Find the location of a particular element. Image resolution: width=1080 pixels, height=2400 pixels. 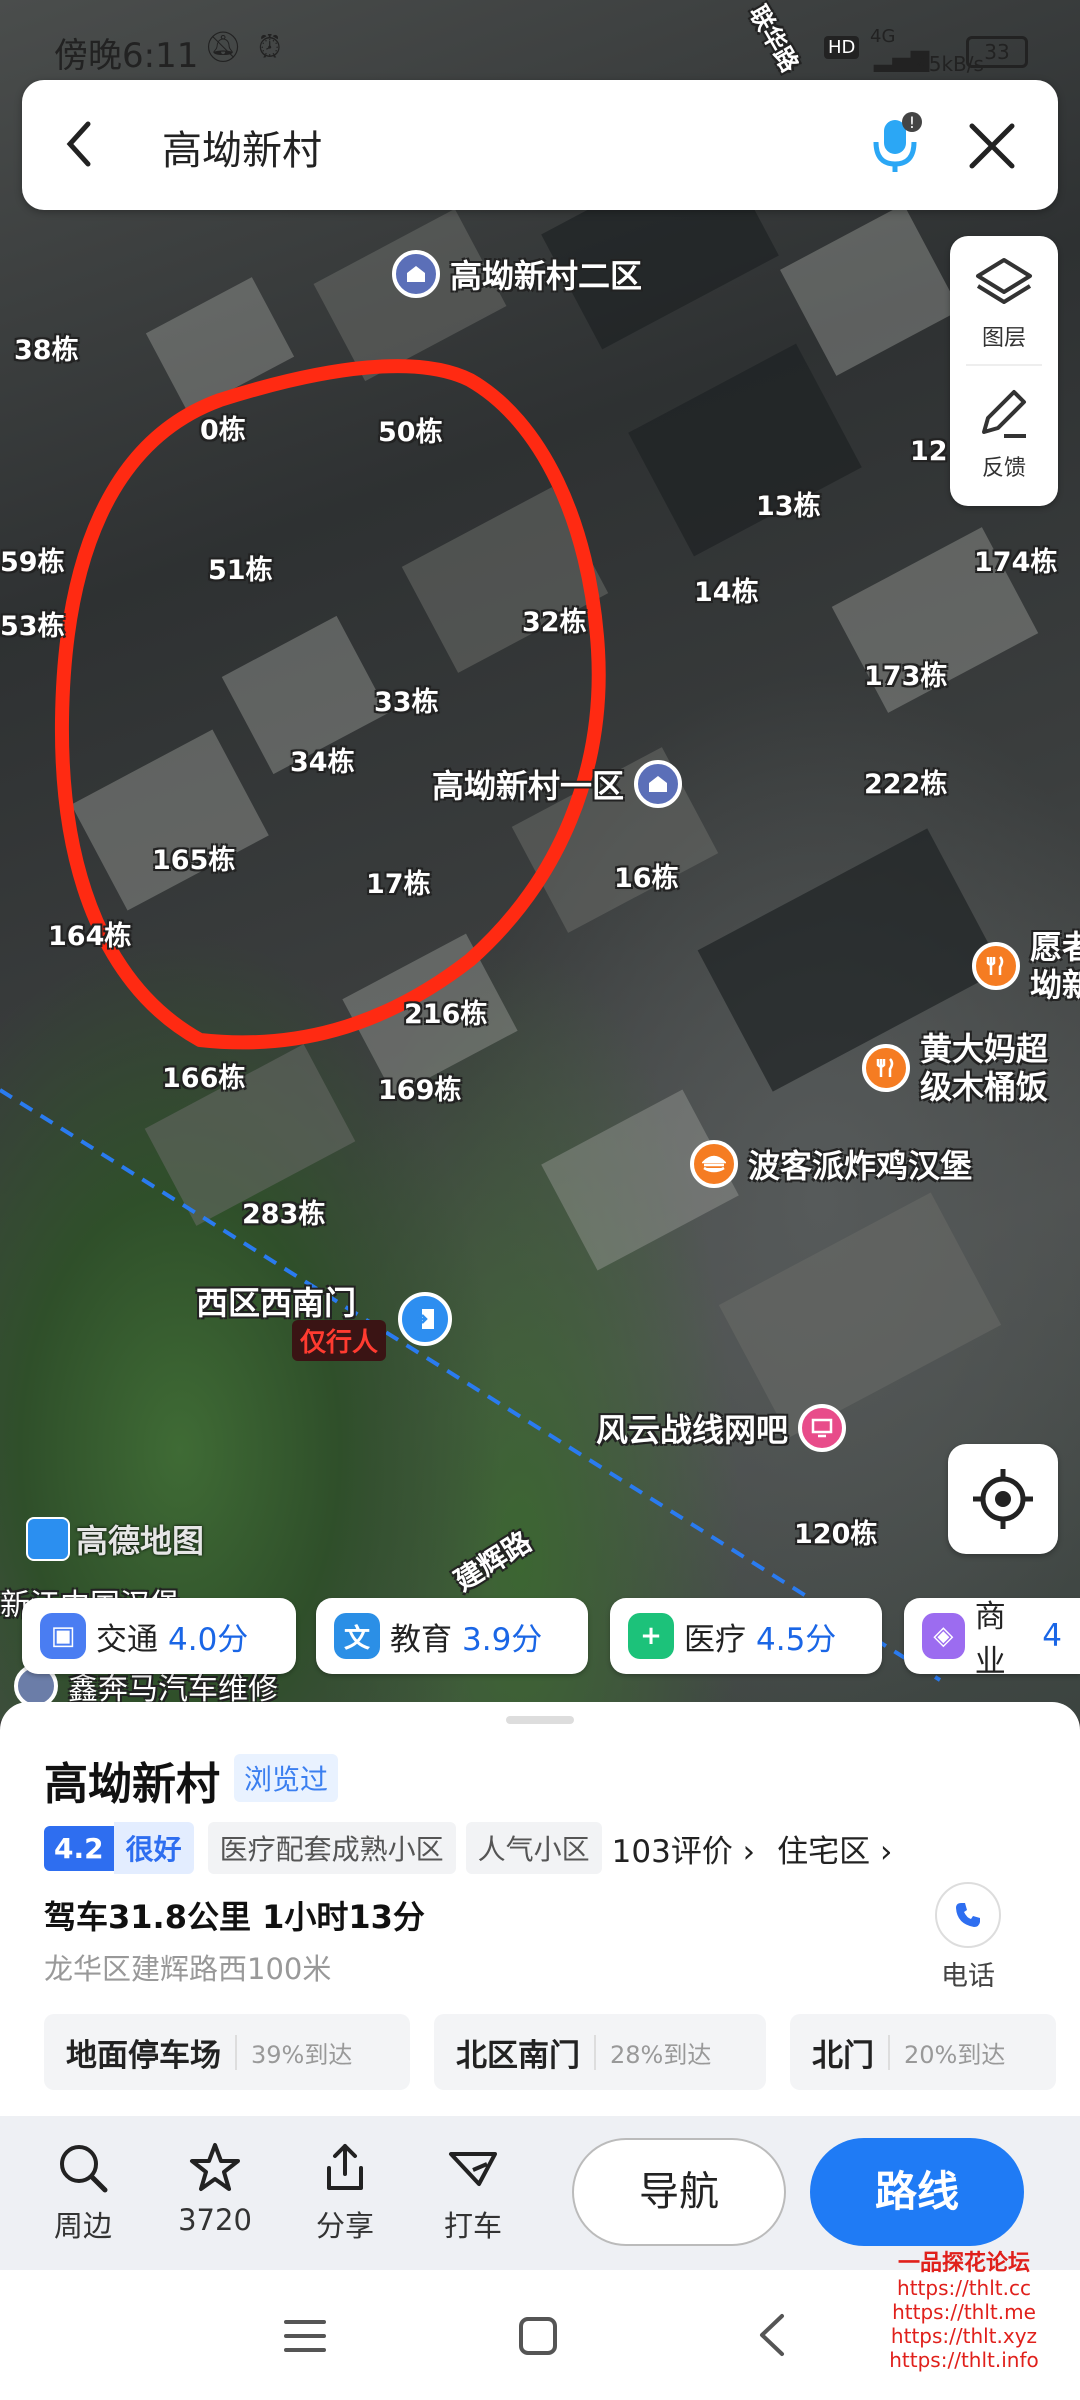

mute-icon: 🔕︎ is located at coordinates (223, 47).